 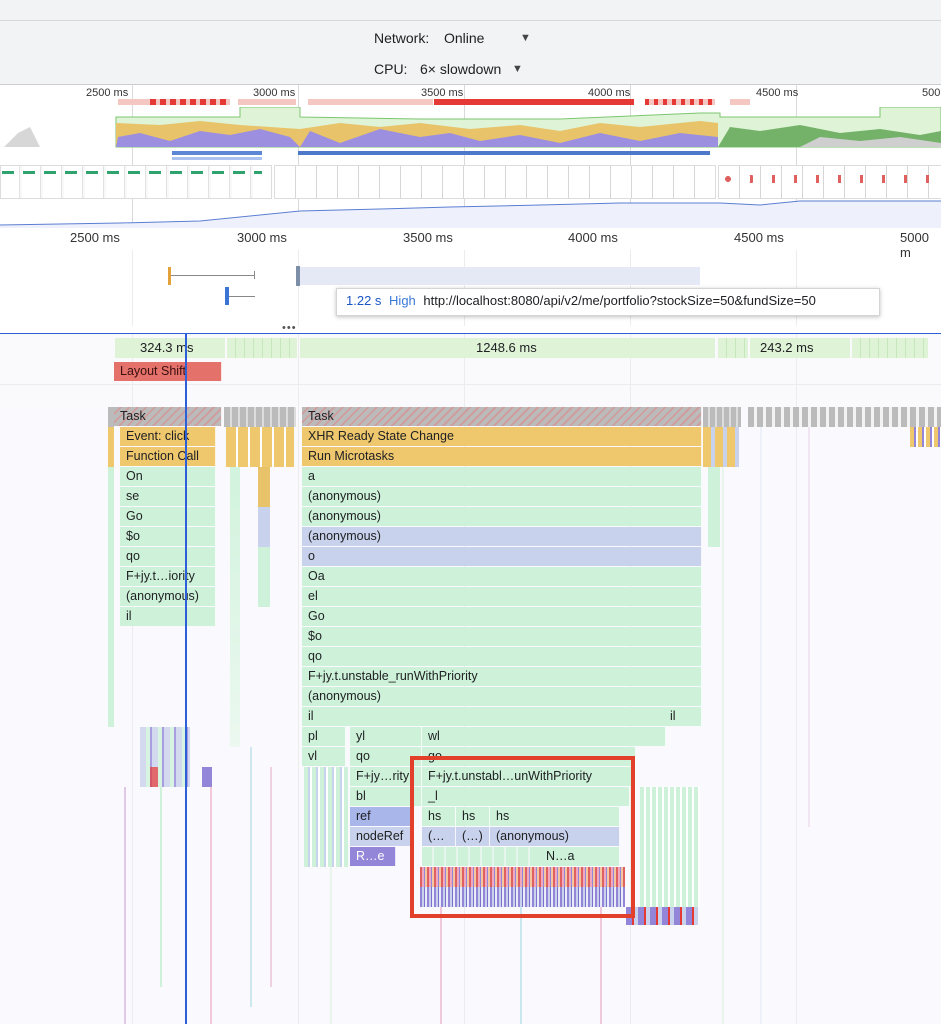 What do you see at coordinates (262, 237) in the screenshot?
I see `ruler-tick: 3000 ms` at bounding box center [262, 237].